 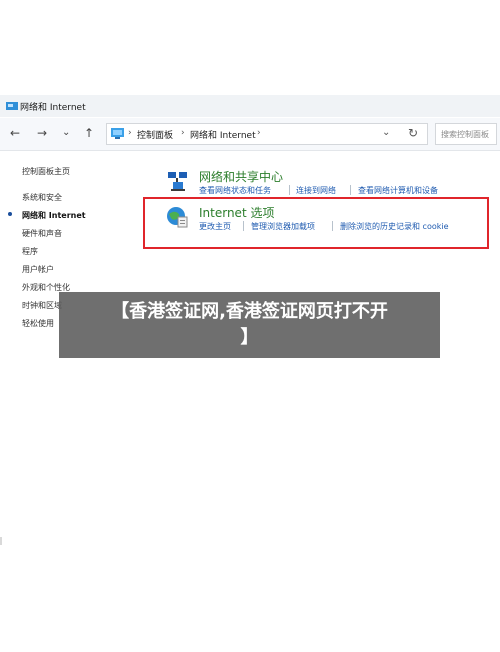 I want to click on window-title: 网络和 Internet, so click(x=53, y=108).